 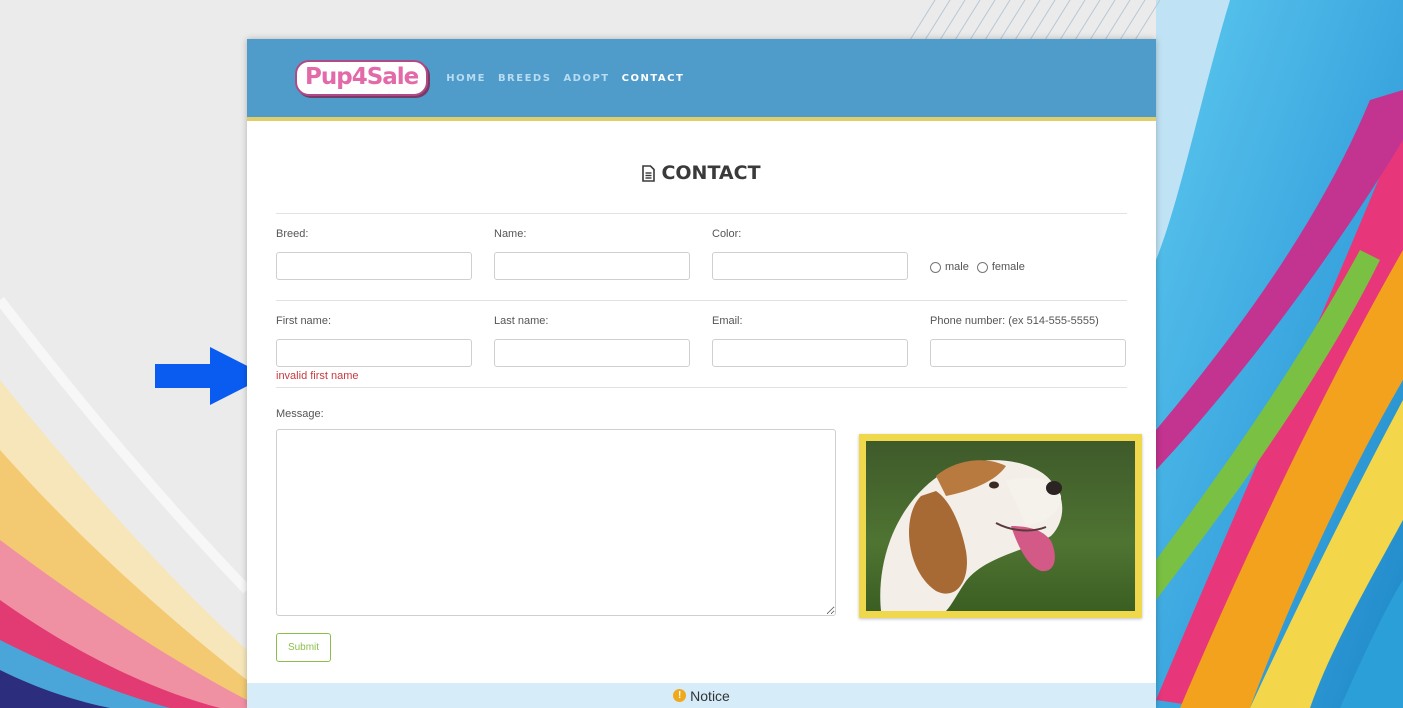 I want to click on female-radio, so click(x=982, y=267).